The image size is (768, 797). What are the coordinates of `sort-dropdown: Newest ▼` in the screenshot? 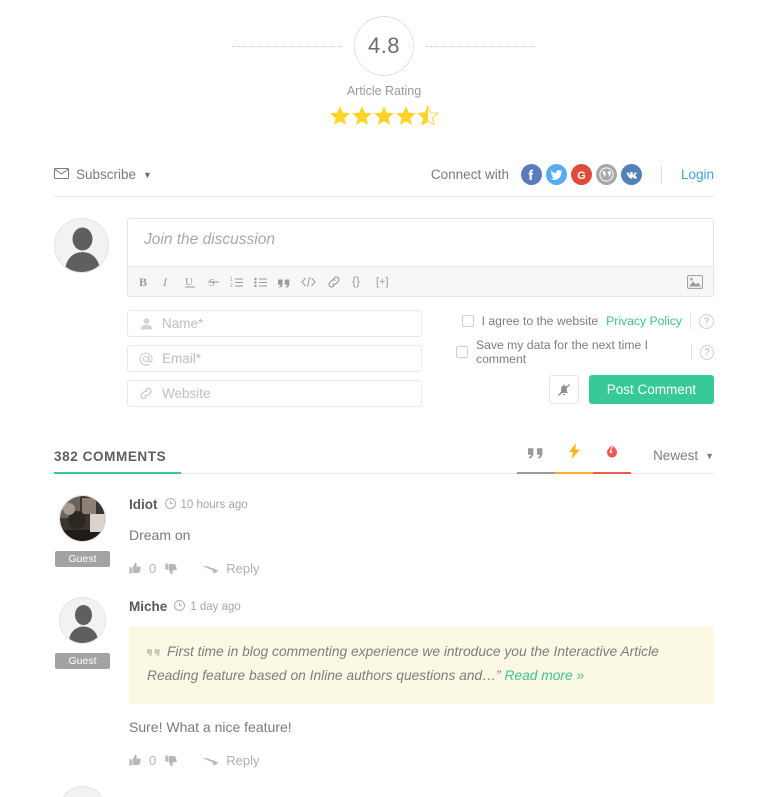 It's located at (683, 456).